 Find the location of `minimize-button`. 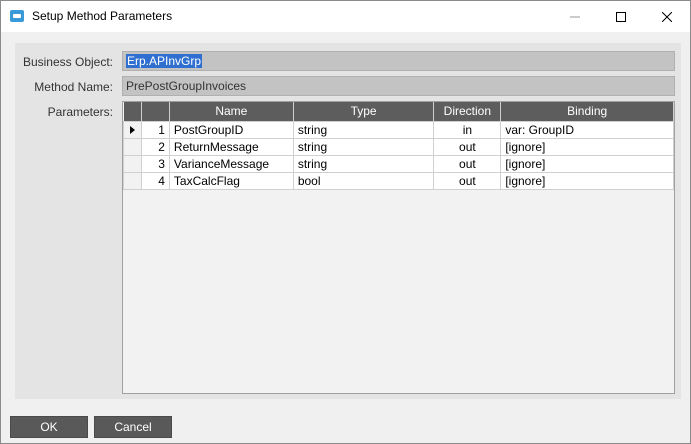

minimize-button is located at coordinates (575, 16).